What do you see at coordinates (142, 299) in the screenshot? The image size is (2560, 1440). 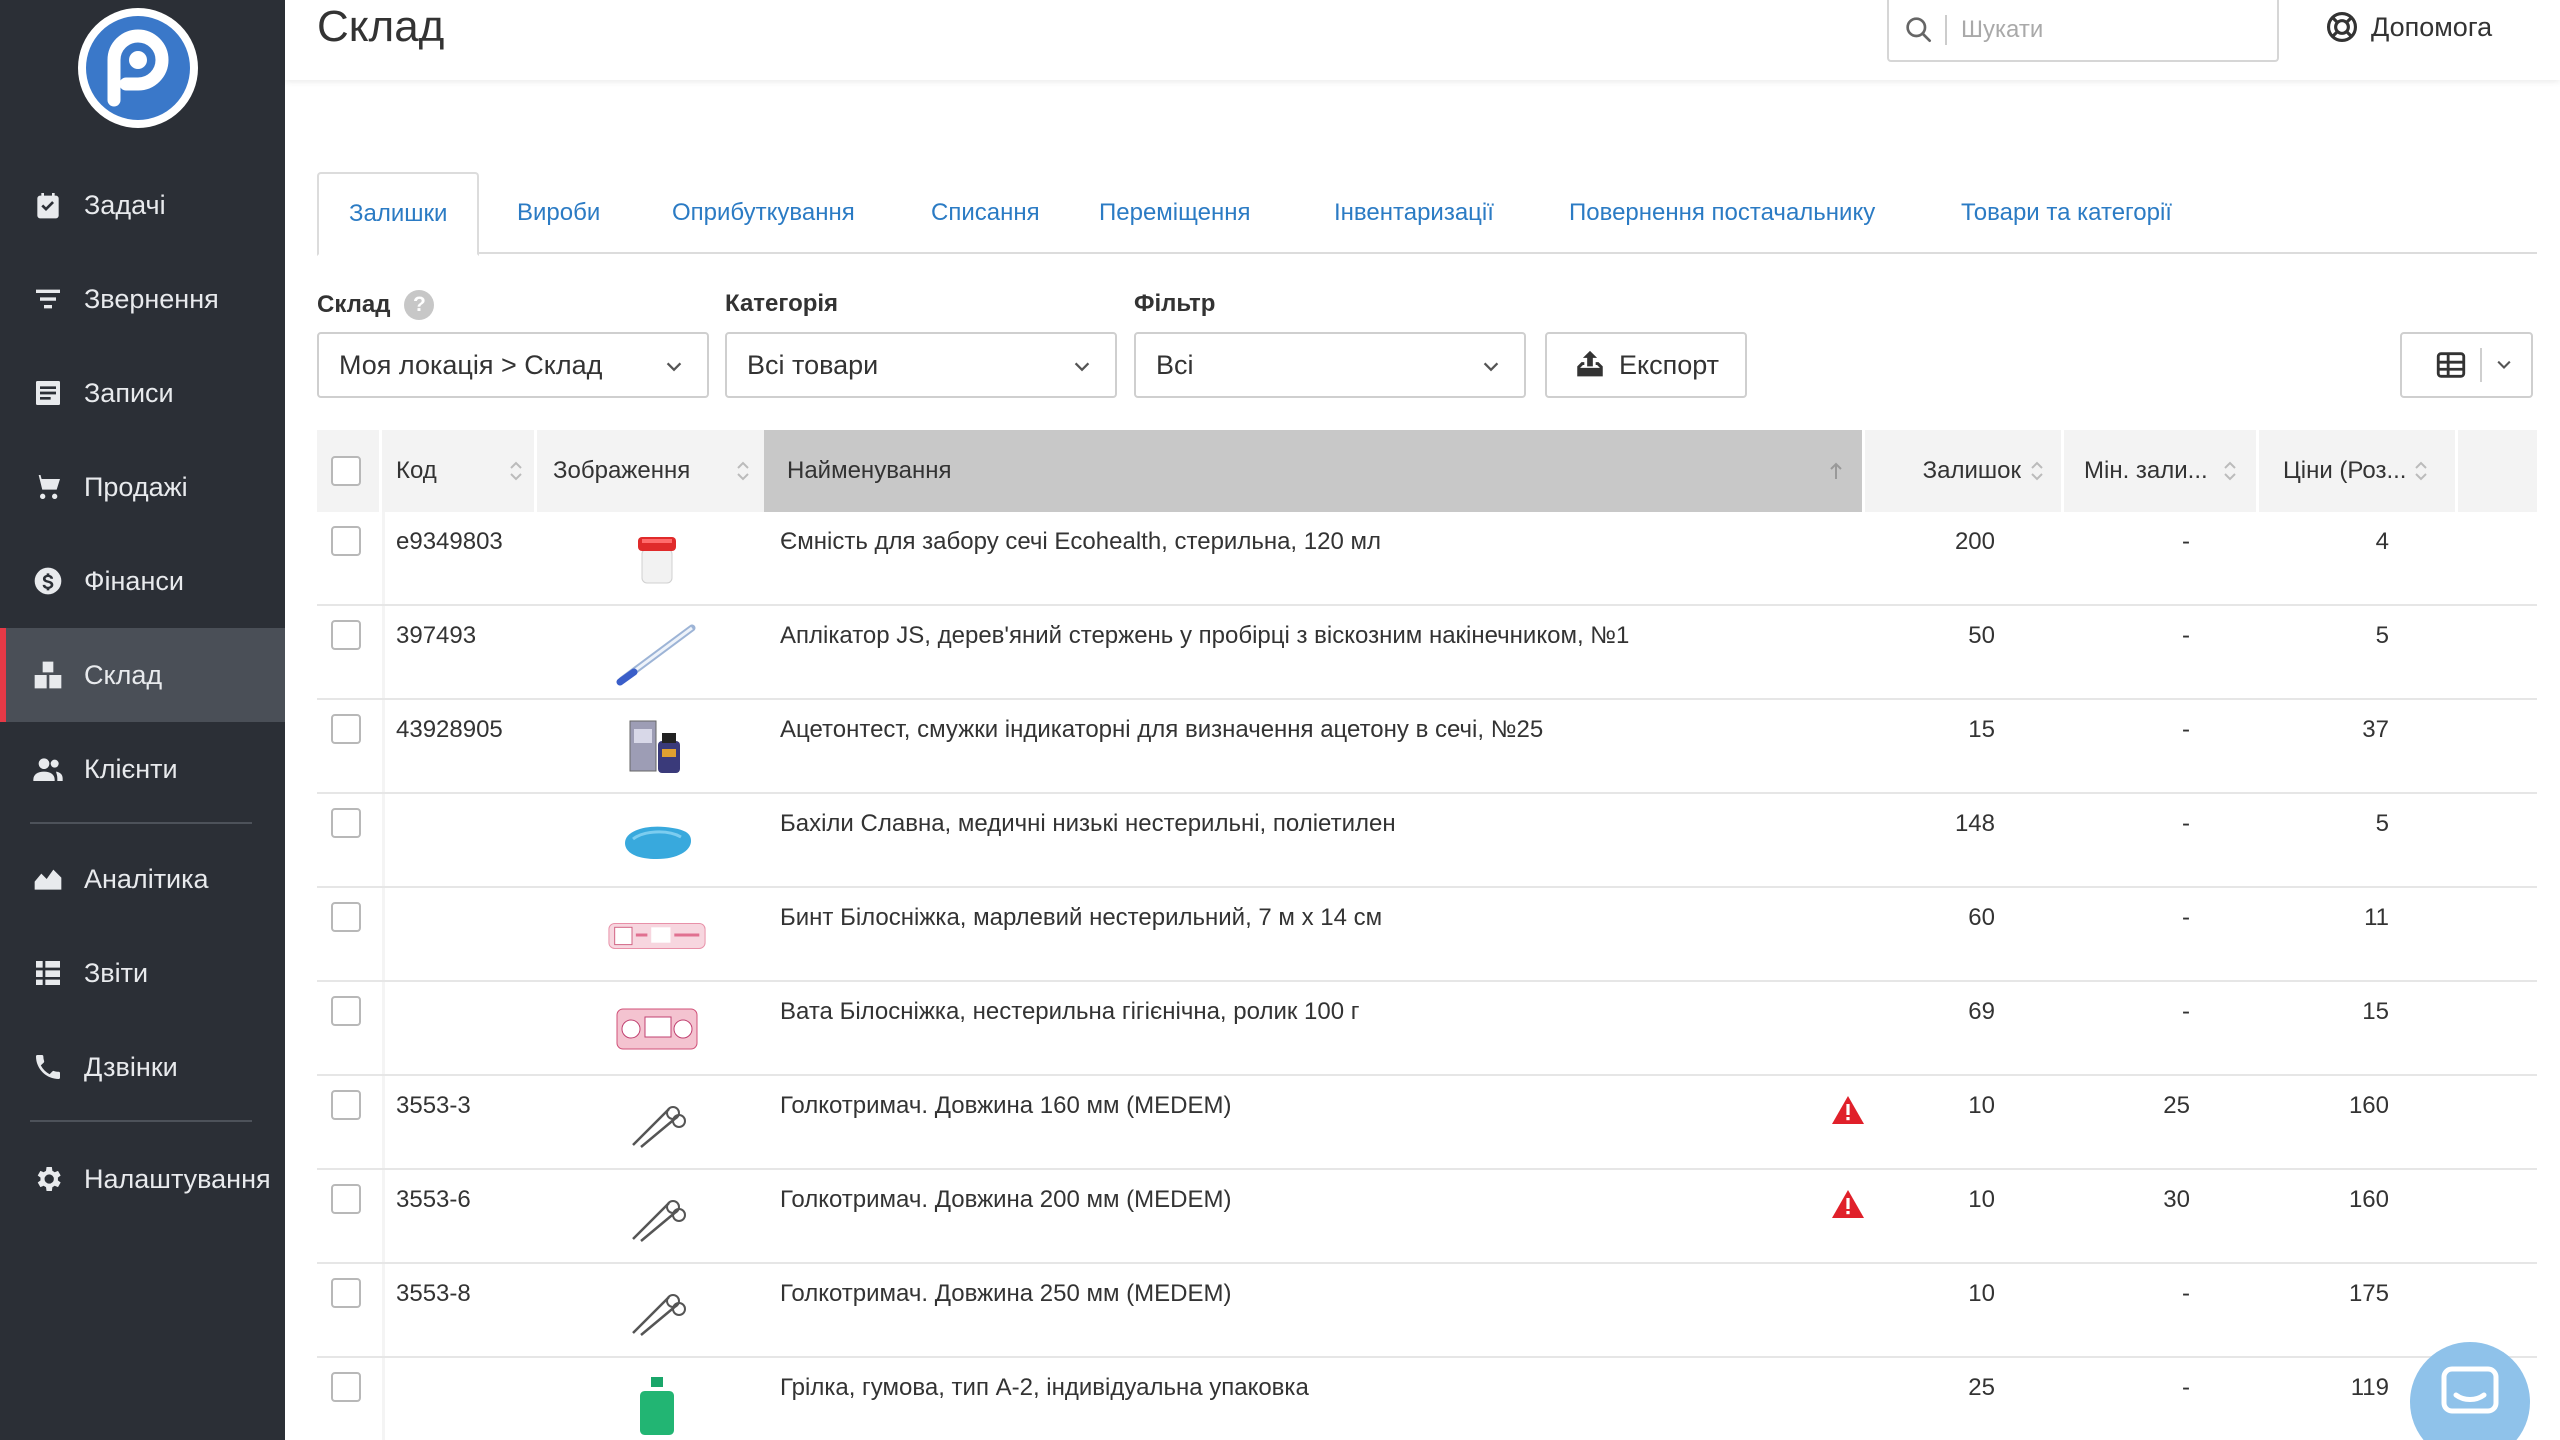 I see `sidebar-item-requests: Звернення` at bounding box center [142, 299].